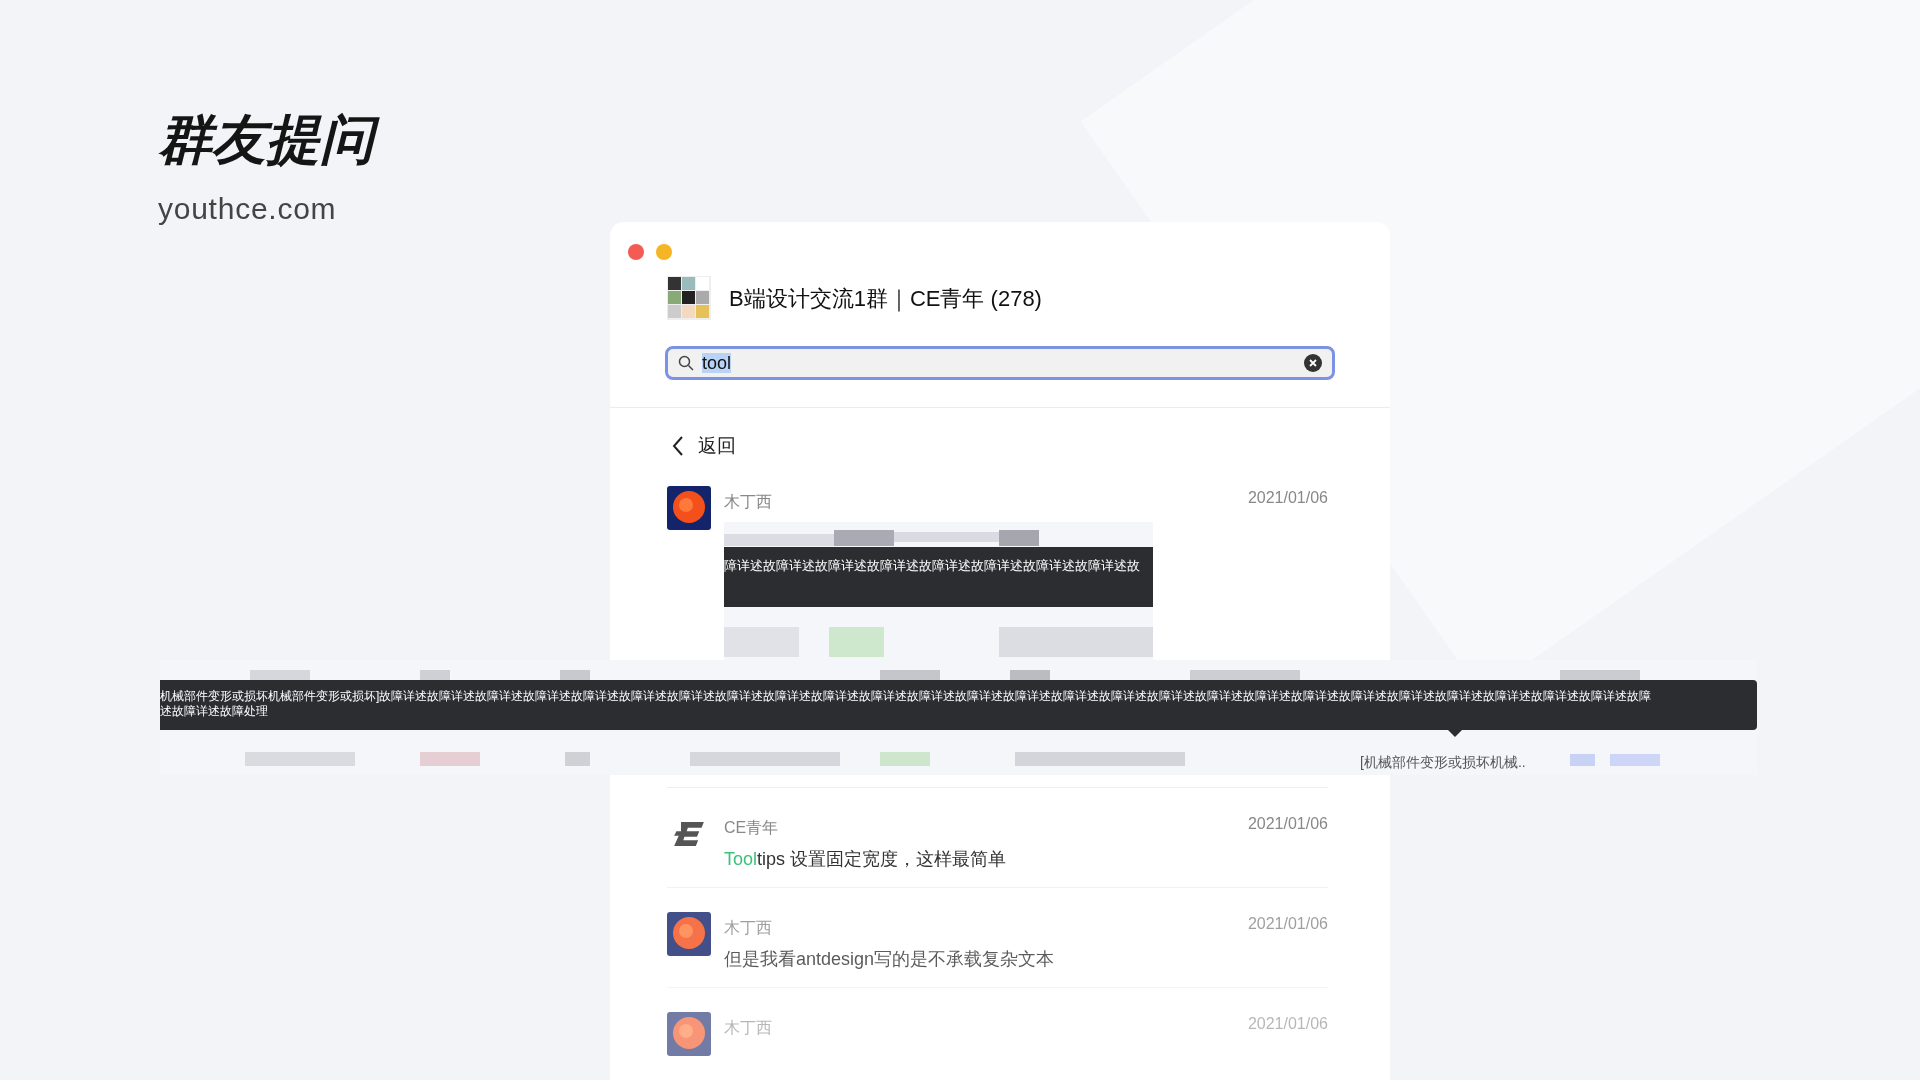 The image size is (1920, 1080). Describe the element at coordinates (866, 859) in the screenshot. I see `message-text: Tooltips 设置固定宽度，这样最简单` at that location.